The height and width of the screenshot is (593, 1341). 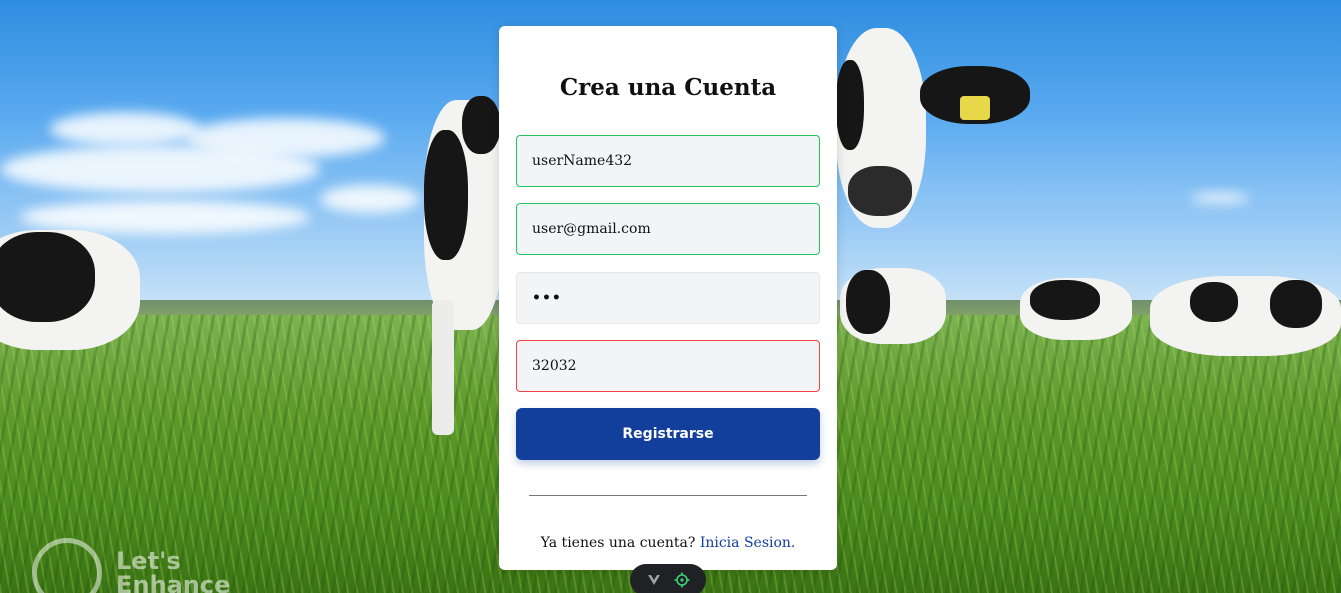 I want to click on watermark-text: Let's Enhance, so click(x=173, y=571).